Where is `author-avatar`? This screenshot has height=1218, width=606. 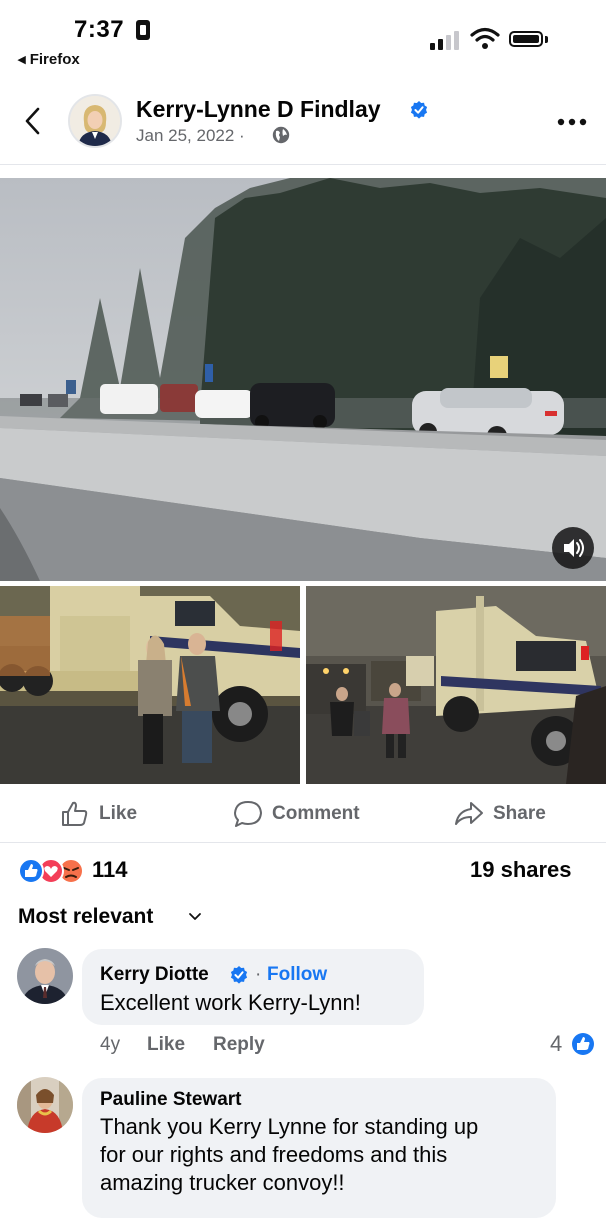
author-avatar is located at coordinates (95, 121).